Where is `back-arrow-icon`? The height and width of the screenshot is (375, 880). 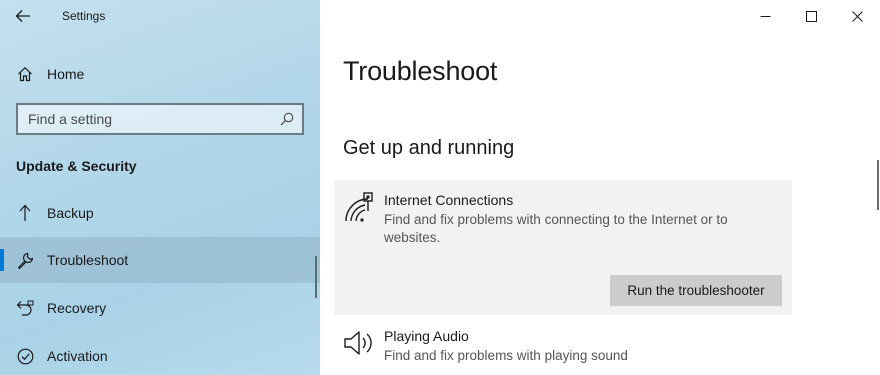
back-arrow-icon is located at coordinates (22, 16).